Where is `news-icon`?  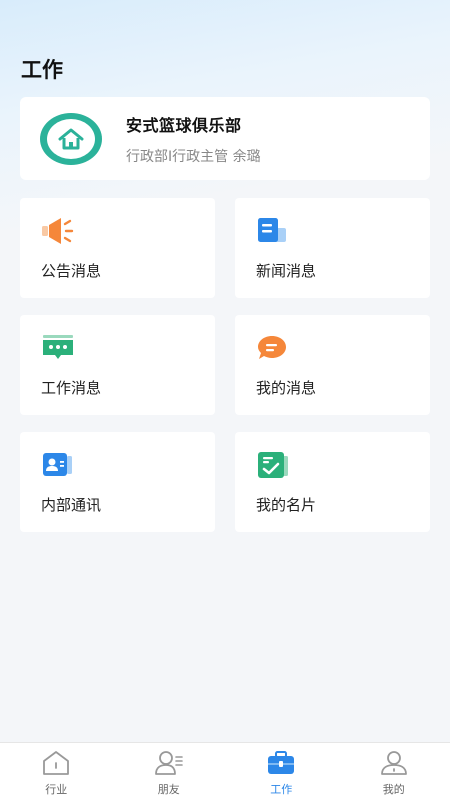 news-icon is located at coordinates (272, 230).